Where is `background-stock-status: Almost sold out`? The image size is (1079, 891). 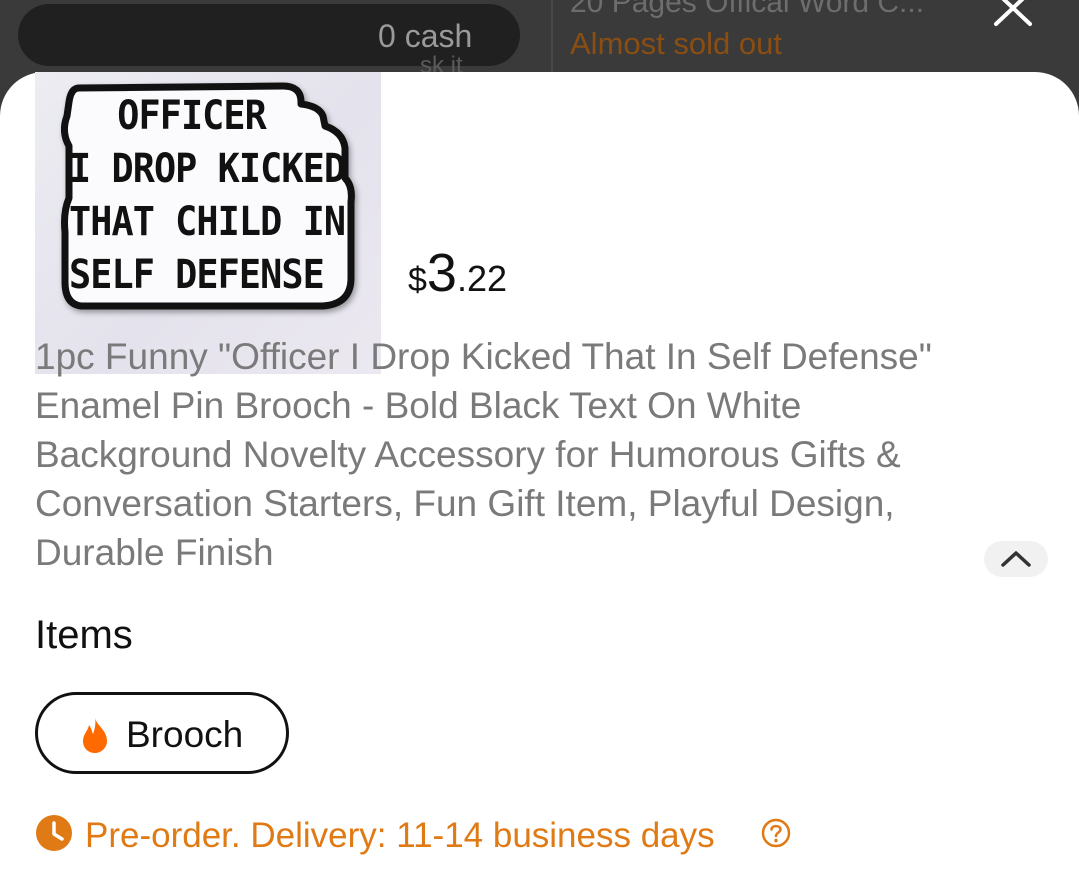
background-stock-status: Almost sold out is located at coordinates (676, 43).